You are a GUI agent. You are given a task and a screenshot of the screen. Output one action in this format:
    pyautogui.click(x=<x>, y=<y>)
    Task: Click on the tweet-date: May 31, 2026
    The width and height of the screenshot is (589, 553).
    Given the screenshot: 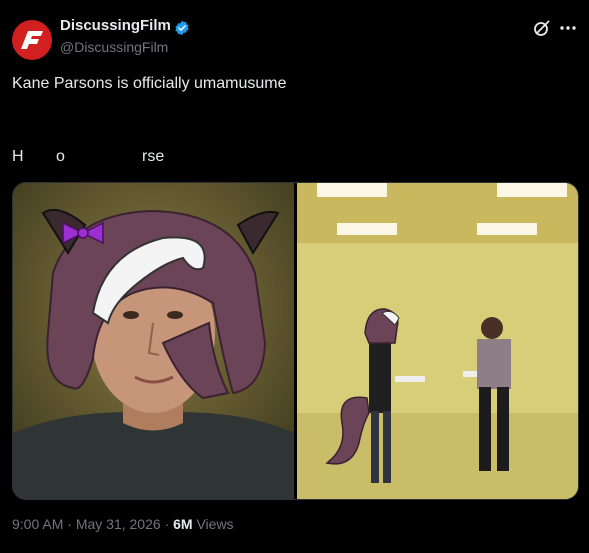 What is the action you would take?
    pyautogui.click(x=118, y=524)
    